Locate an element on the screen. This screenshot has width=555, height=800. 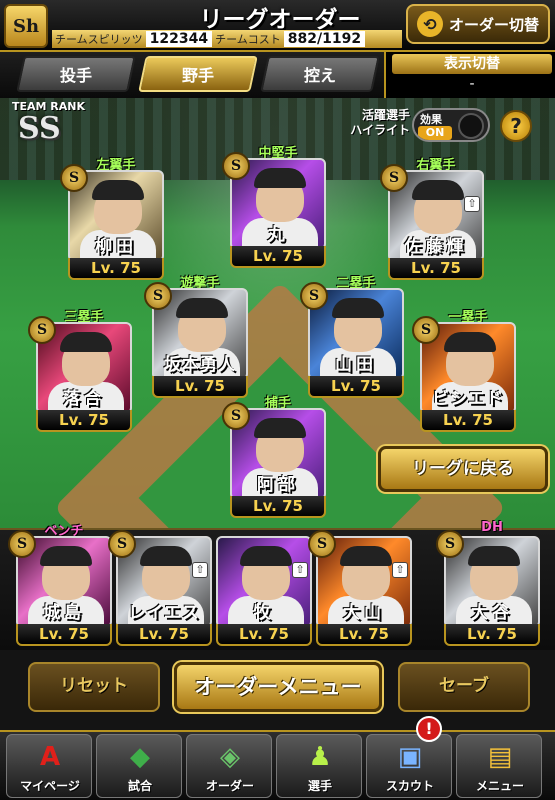
player-name: 大山 is located at coordinates (364, 613).